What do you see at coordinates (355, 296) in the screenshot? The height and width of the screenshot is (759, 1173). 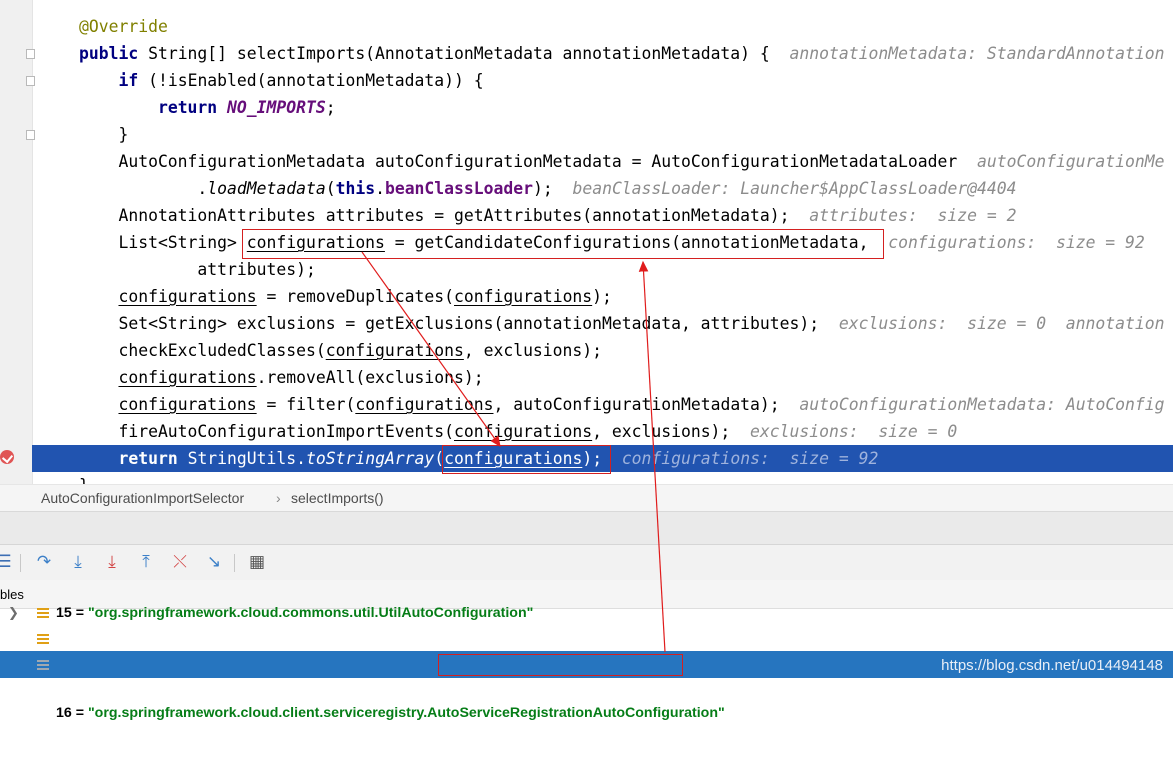 I see `code-token: = removeDuplicates(` at bounding box center [355, 296].